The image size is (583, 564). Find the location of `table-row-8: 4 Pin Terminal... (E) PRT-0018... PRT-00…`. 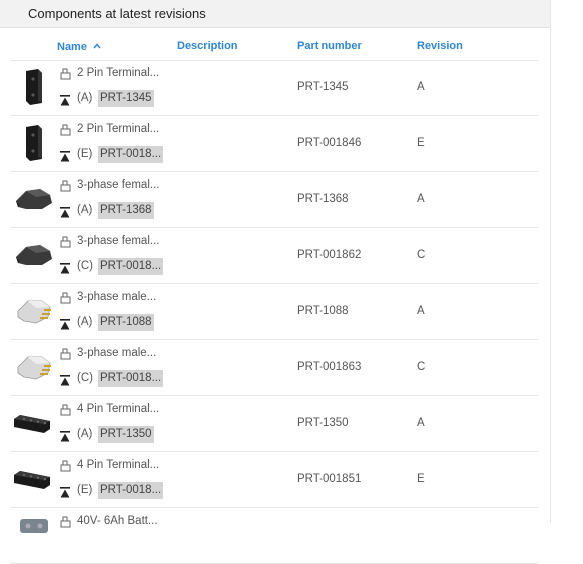

table-row-8: 4 Pin Terminal... (E) PRT-0018... PRT-00… is located at coordinates (274, 480).